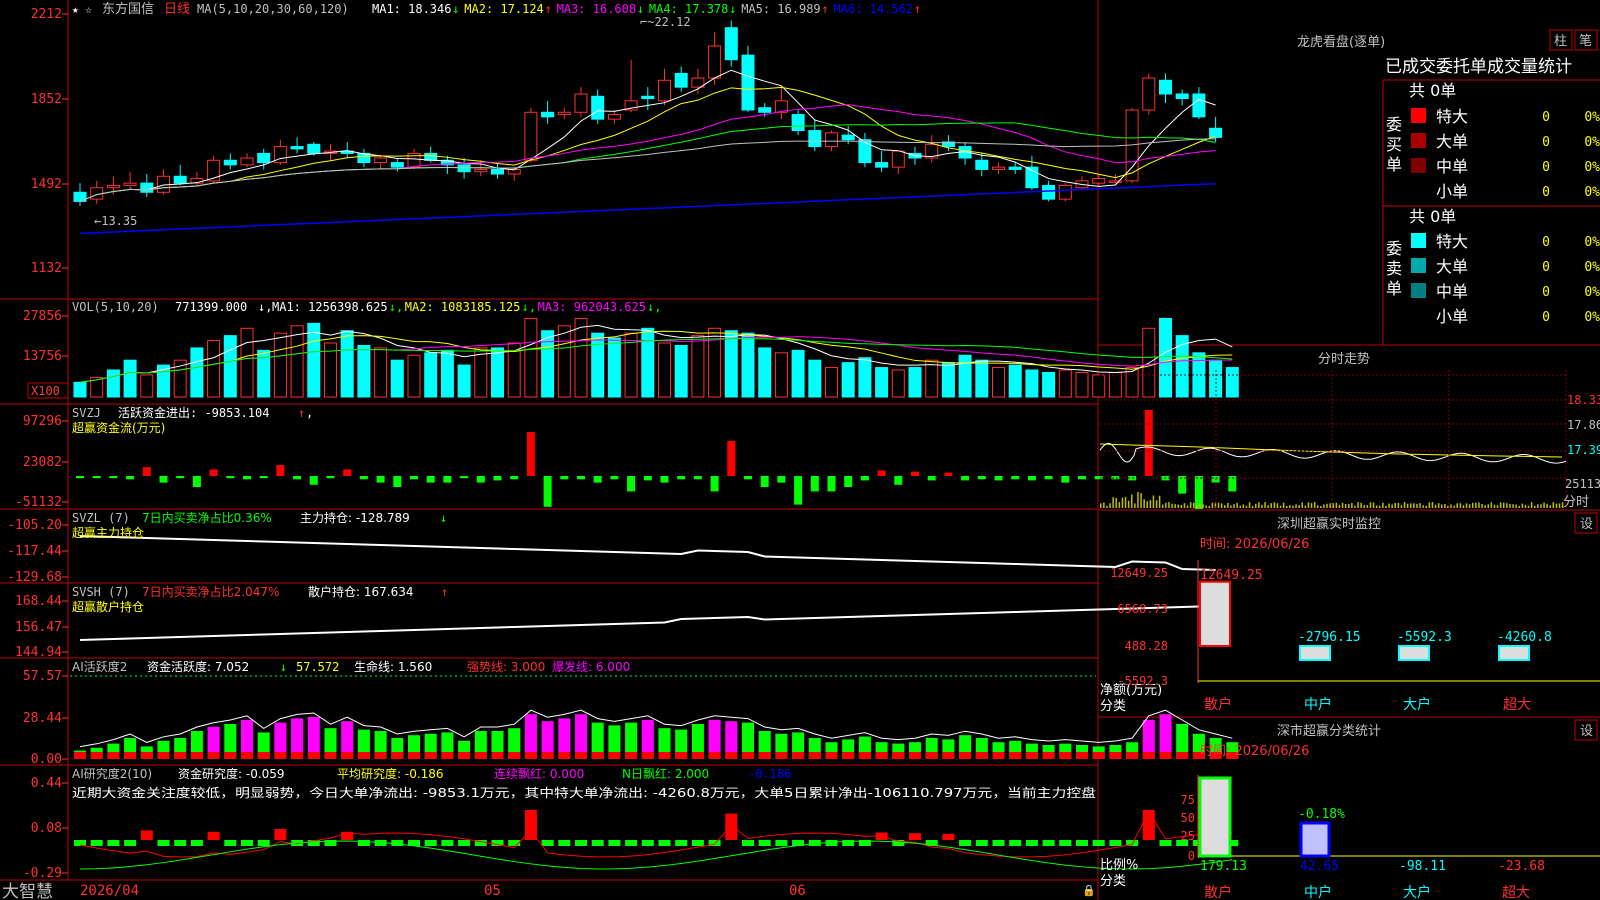  What do you see at coordinates (1329, 637) in the screenshot?
I see `sz-value-label: -2796.15` at bounding box center [1329, 637].